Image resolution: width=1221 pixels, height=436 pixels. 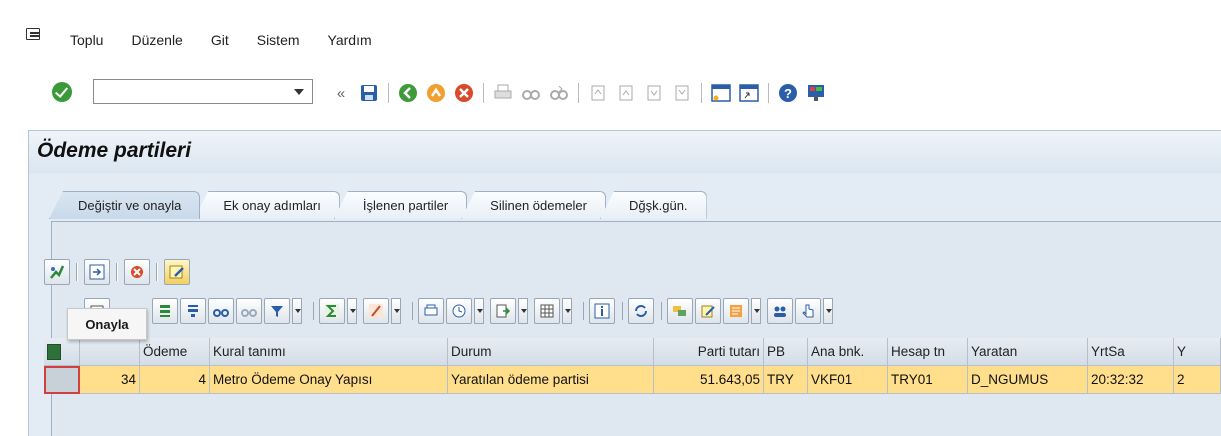 I want to click on approve-icon, so click(x=57, y=272).